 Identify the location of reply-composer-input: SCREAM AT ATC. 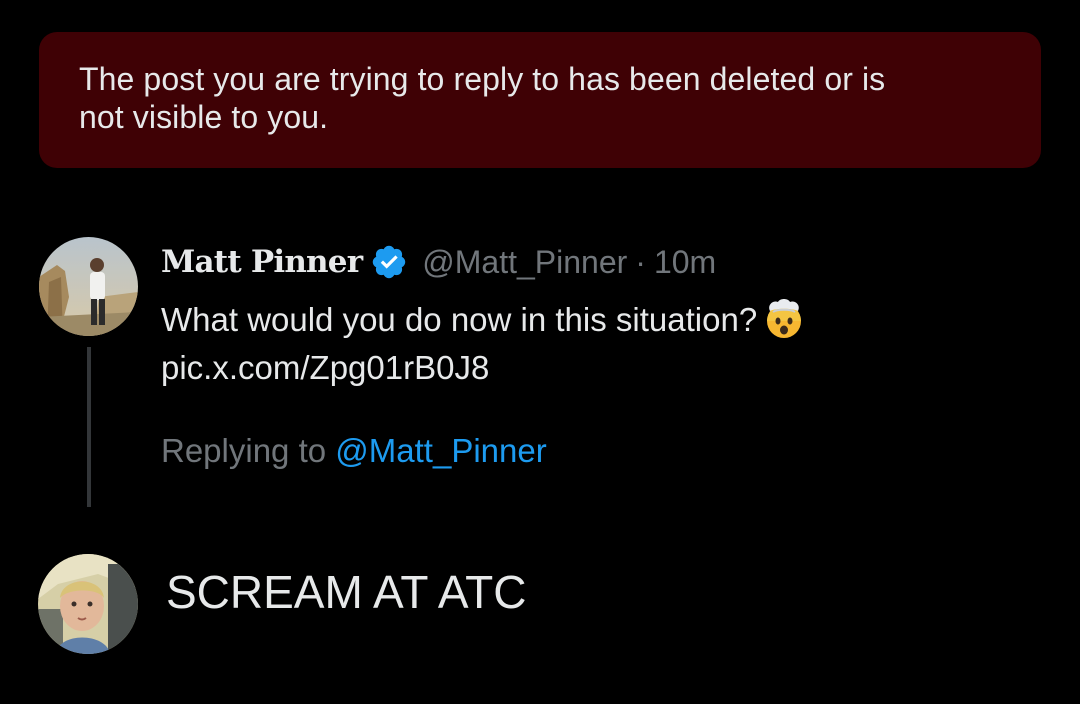
(346, 592).